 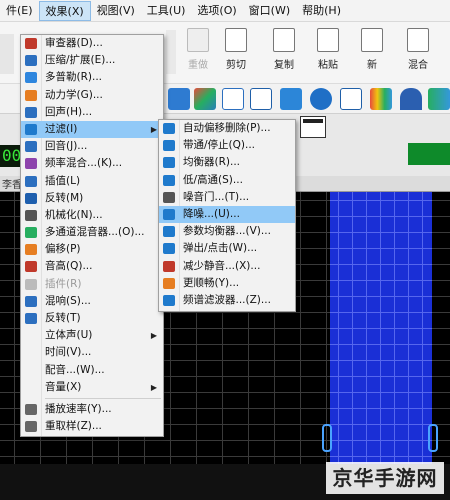 What do you see at coordinates (351, 99) in the screenshot?
I see `fx-sliders-icon` at bounding box center [351, 99].